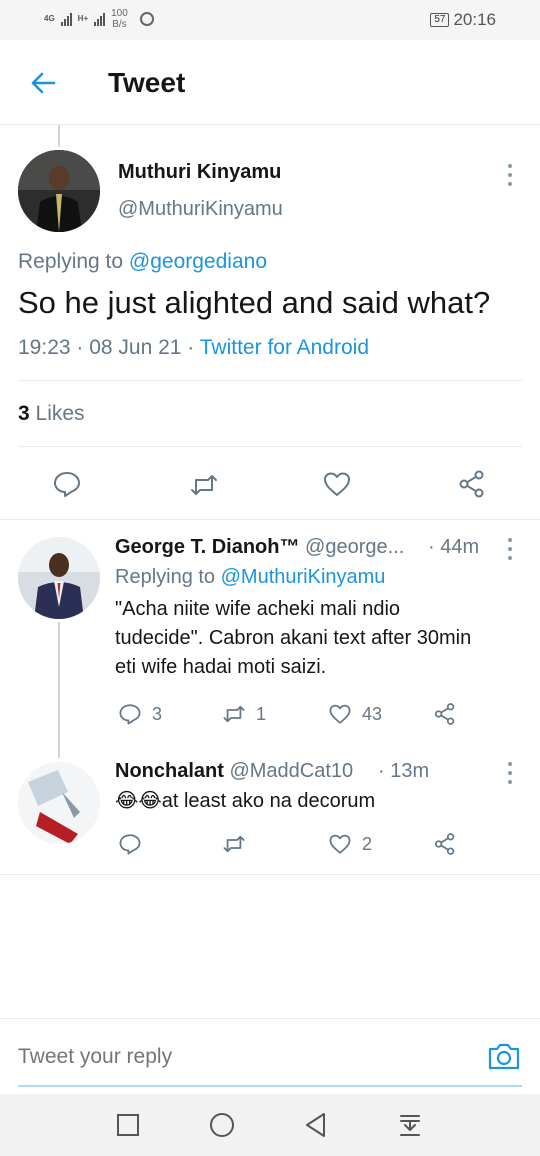  Describe the element at coordinates (270, 20) in the screenshot. I see `status-bar: 4G H+ 100 B/s 57 20:16` at that location.